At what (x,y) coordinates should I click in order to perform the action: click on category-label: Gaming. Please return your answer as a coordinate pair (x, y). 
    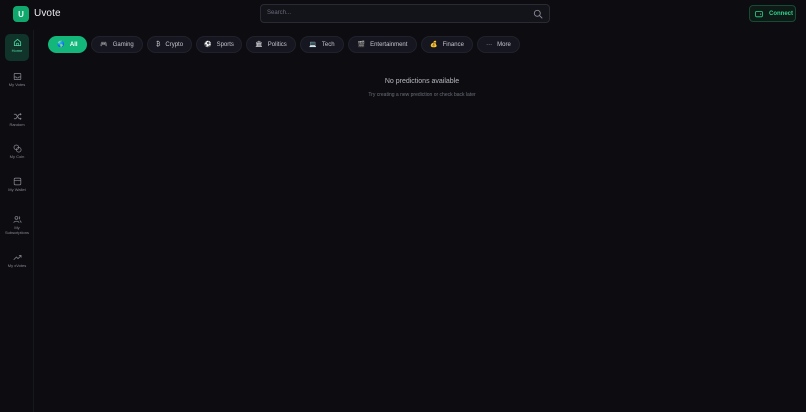
    Looking at the image, I should click on (123, 44).